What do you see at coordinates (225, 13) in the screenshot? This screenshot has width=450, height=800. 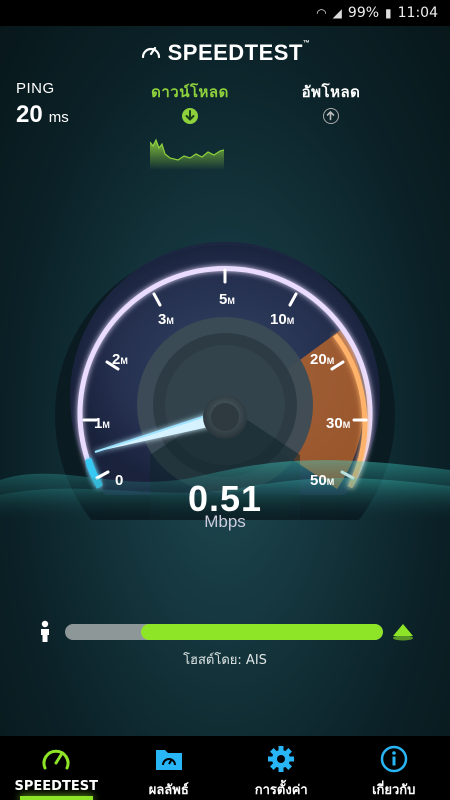 I see `status-bar: ◠ ◢ 99% ▮ 11:04` at bounding box center [225, 13].